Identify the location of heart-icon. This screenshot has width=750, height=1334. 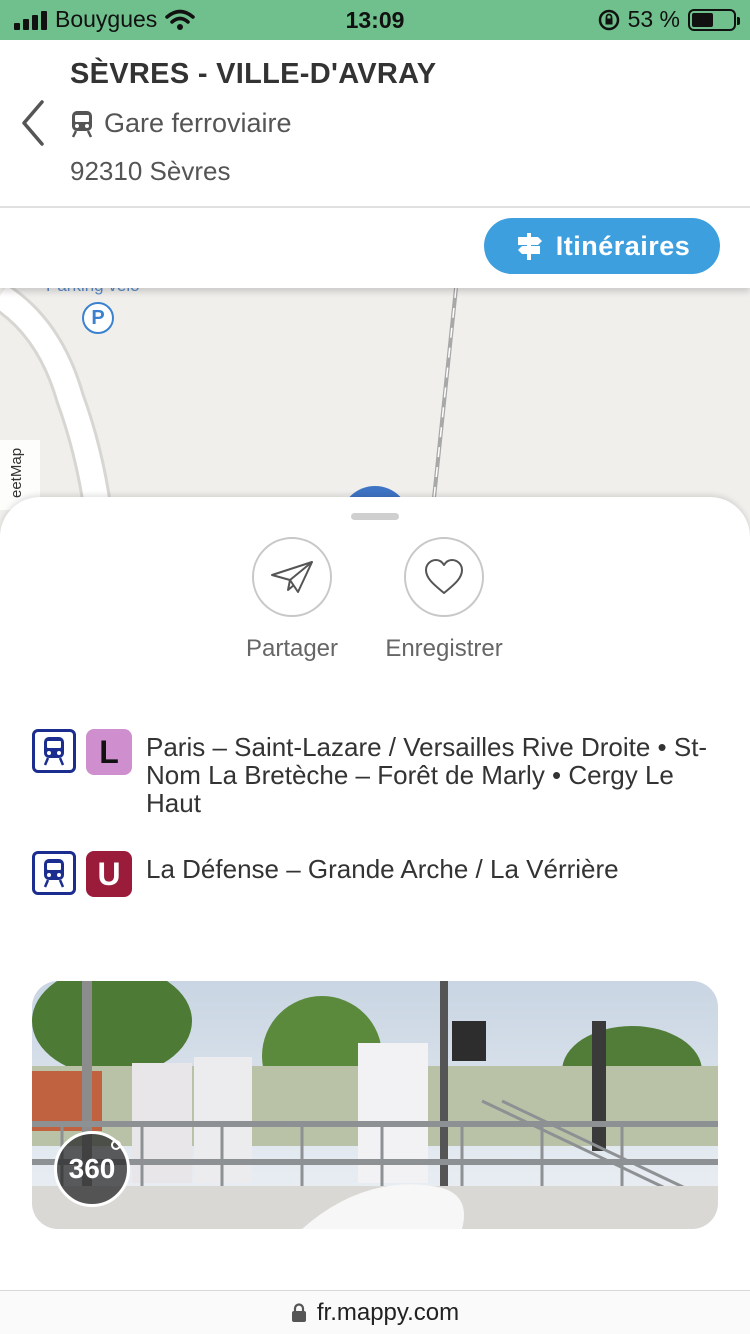
(444, 576).